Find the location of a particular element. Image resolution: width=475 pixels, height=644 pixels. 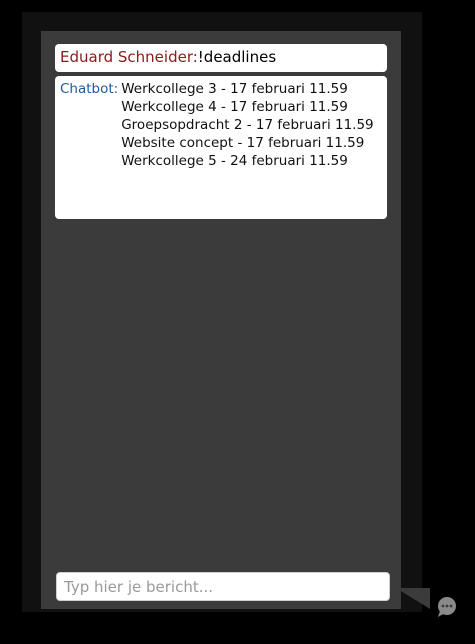

user-sender-name: Eduard Schneider: is located at coordinates (129, 57).